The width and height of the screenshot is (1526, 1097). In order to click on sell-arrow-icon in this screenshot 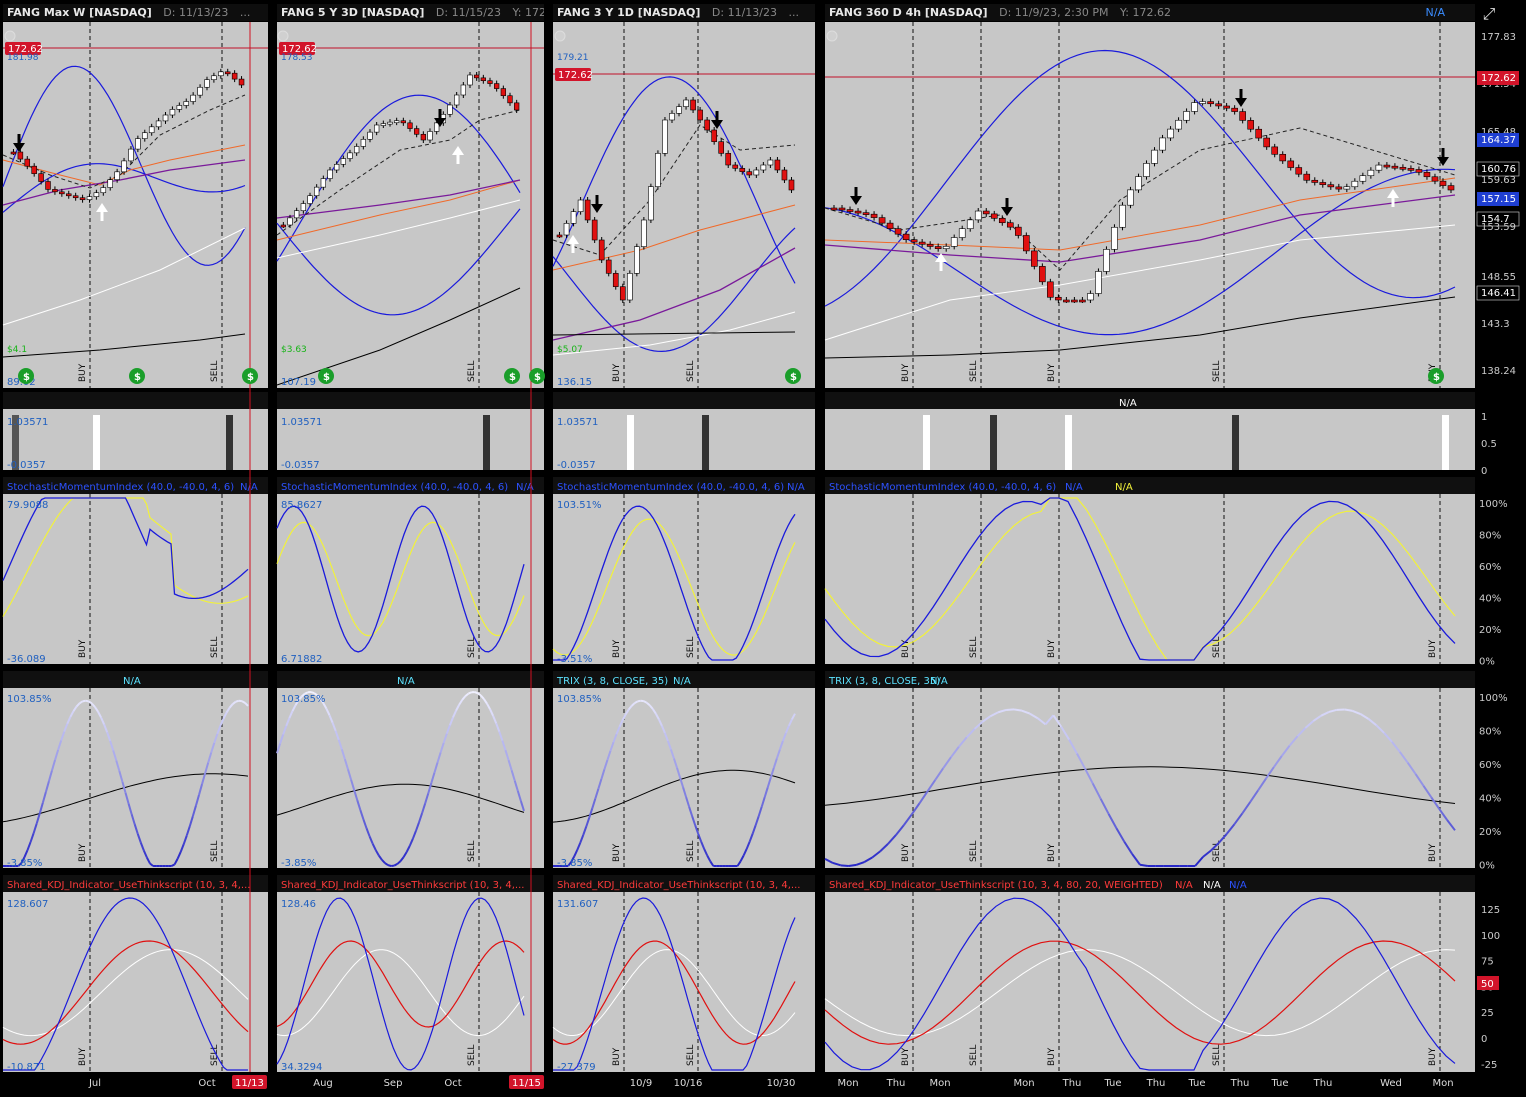, I will do `click(1443, 152)`.